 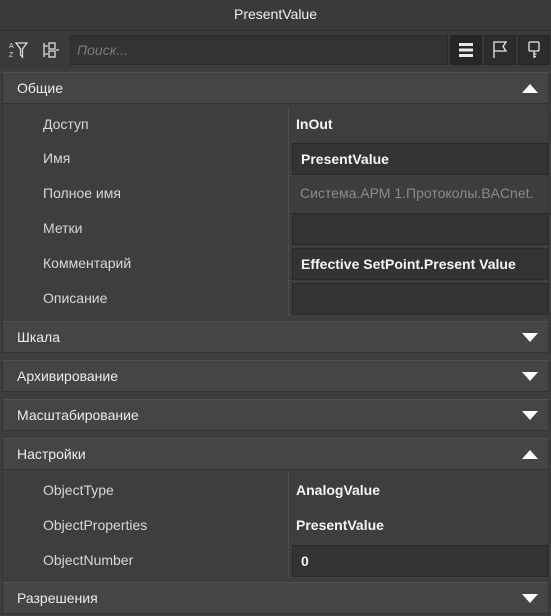 What do you see at coordinates (78, 415) in the screenshot?
I see `section-scaling-label: Масштабирование` at bounding box center [78, 415].